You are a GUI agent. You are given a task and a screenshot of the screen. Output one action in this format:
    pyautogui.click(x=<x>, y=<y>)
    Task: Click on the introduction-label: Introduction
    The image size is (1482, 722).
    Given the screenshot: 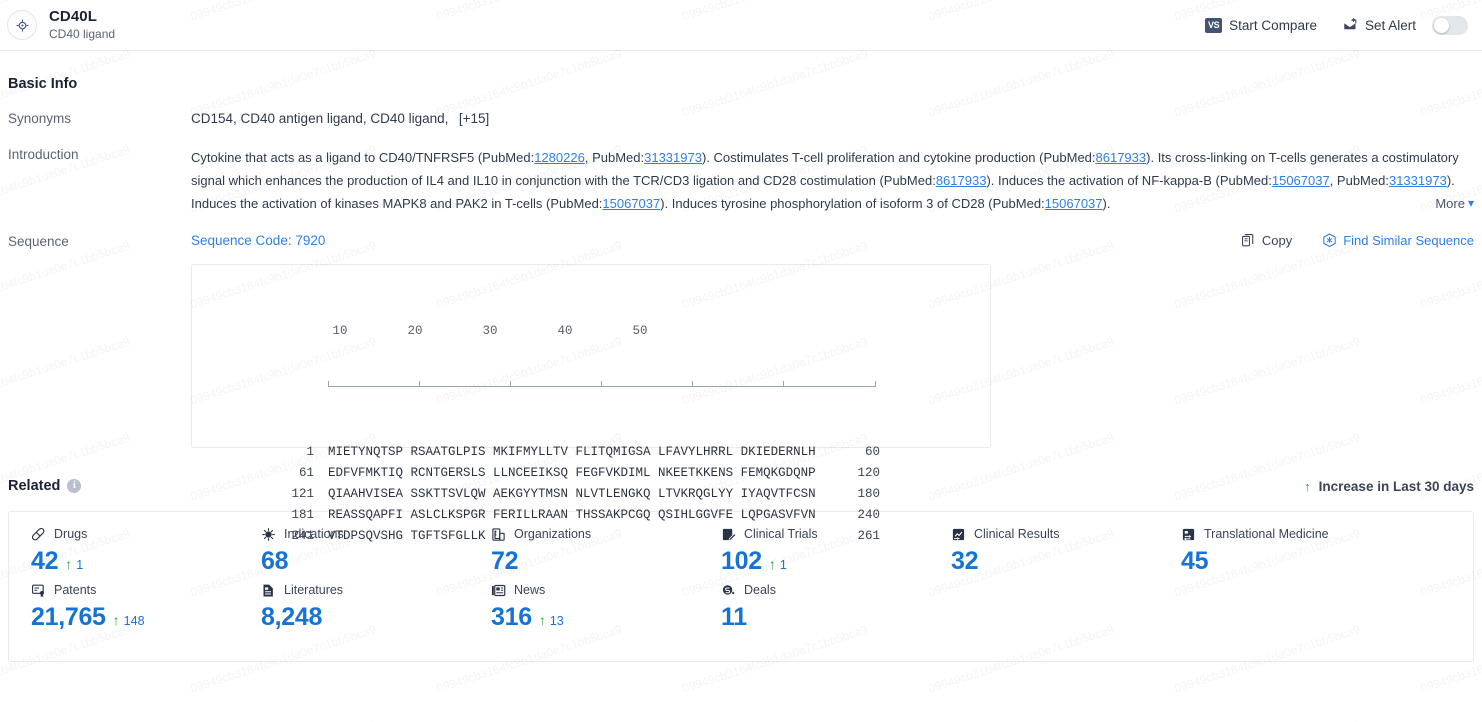 What is the action you would take?
    pyautogui.click(x=43, y=154)
    